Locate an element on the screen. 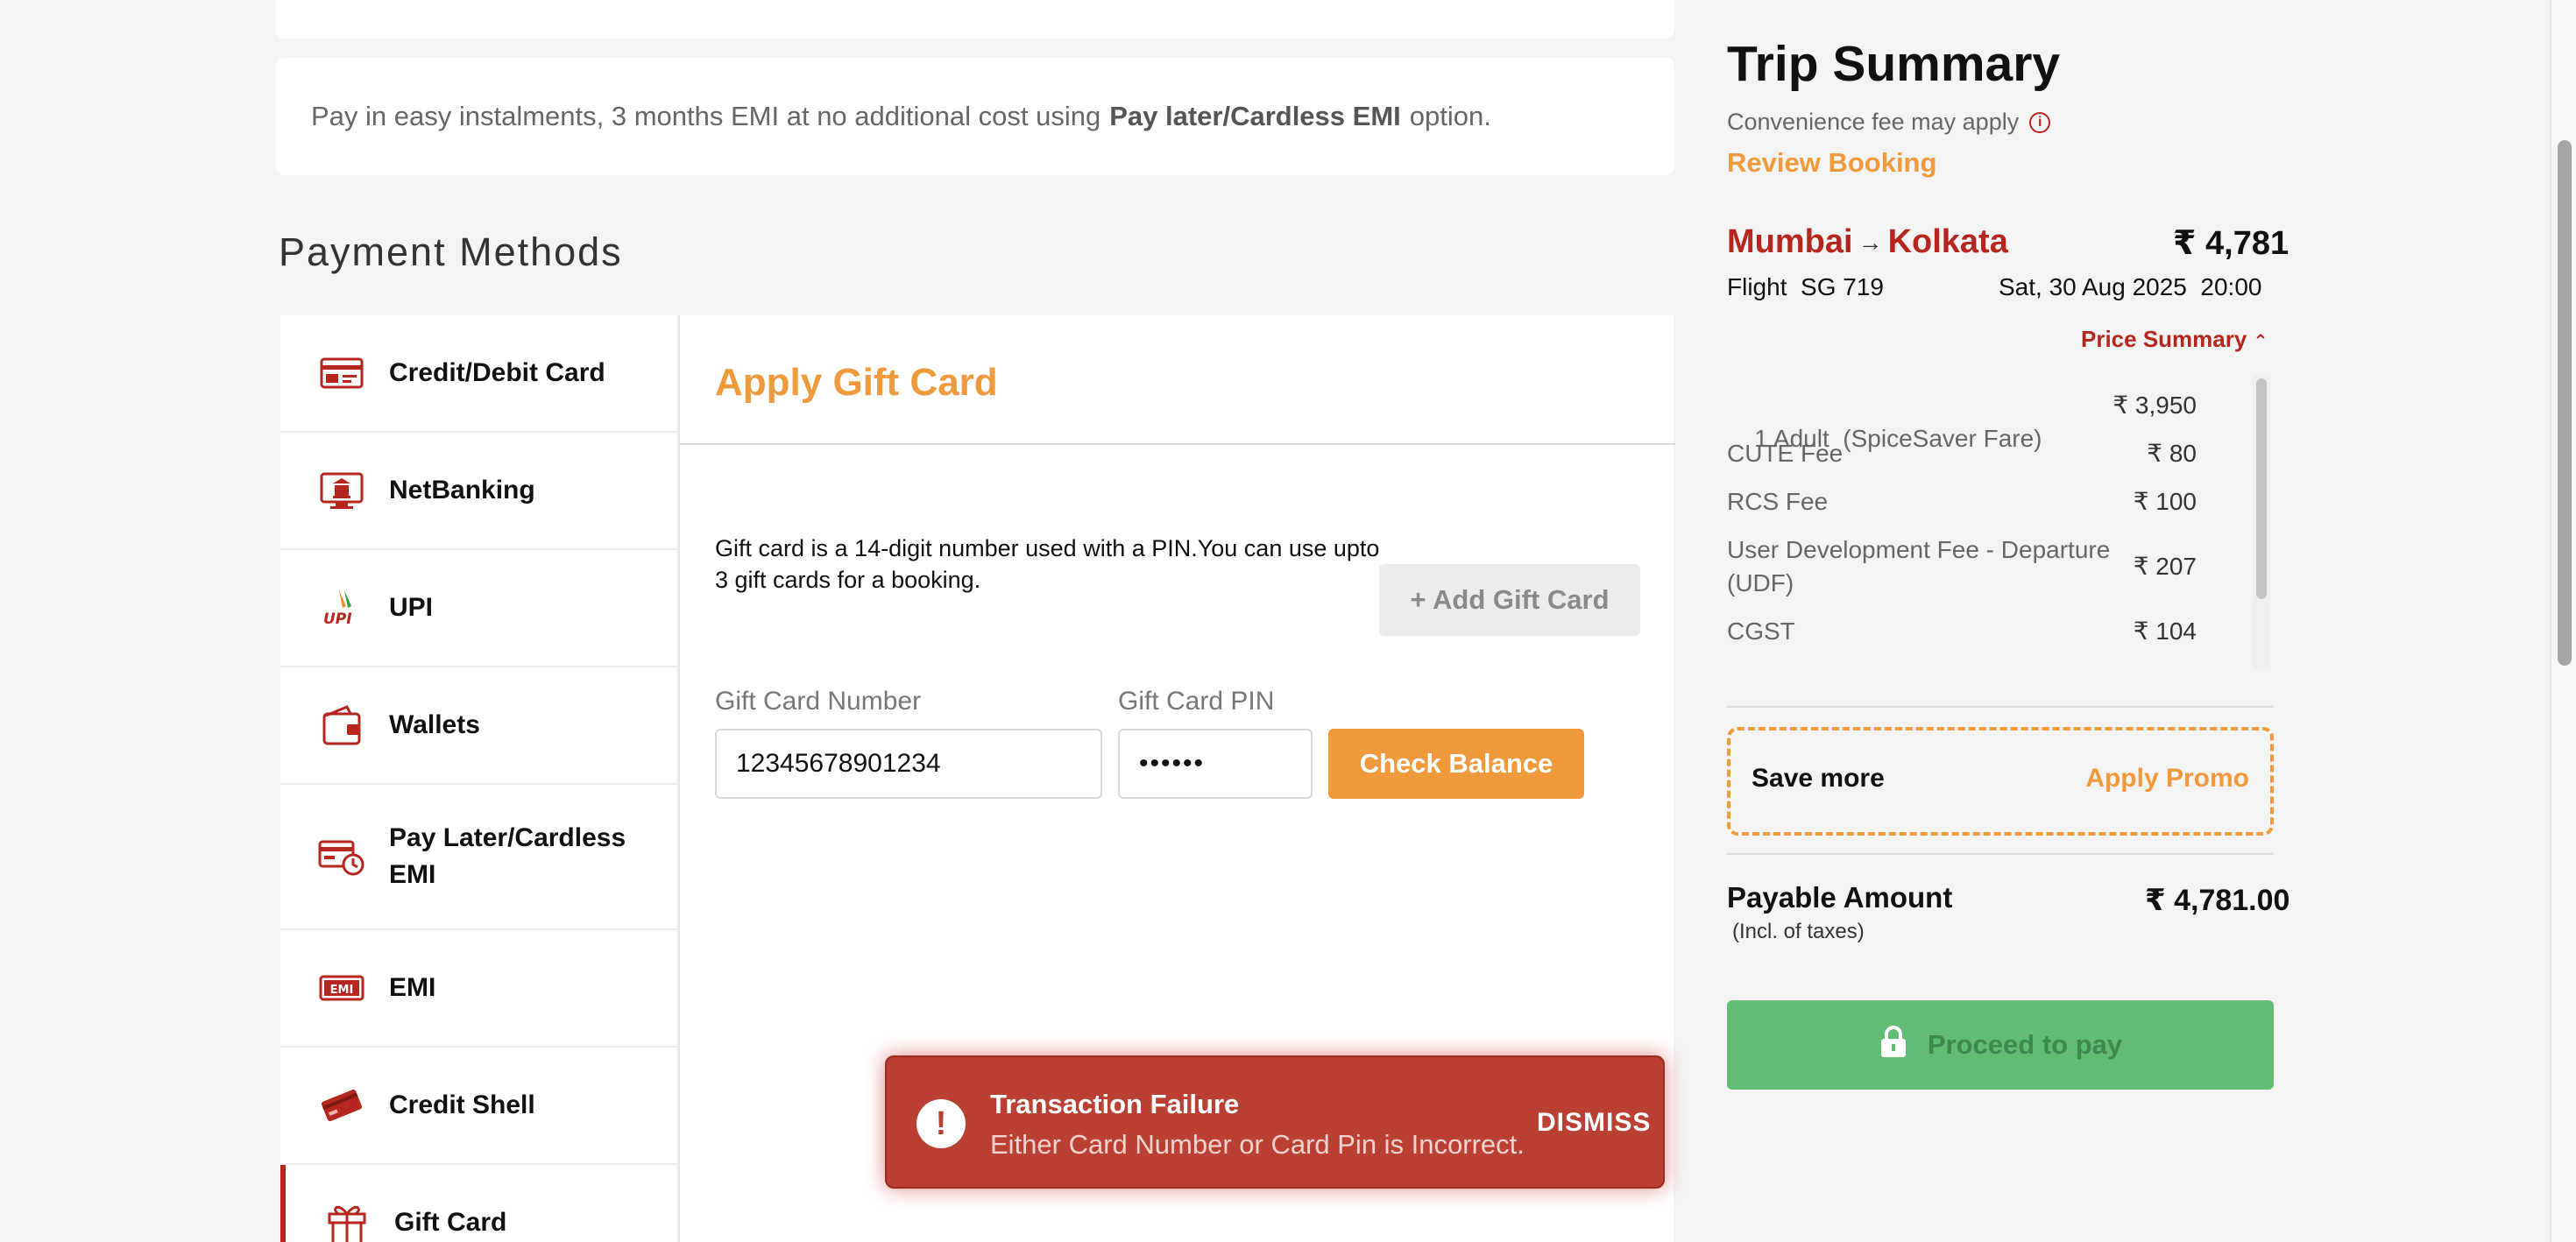  nav-label-credit-debit-card: Credit/Debit Card is located at coordinates (497, 372).